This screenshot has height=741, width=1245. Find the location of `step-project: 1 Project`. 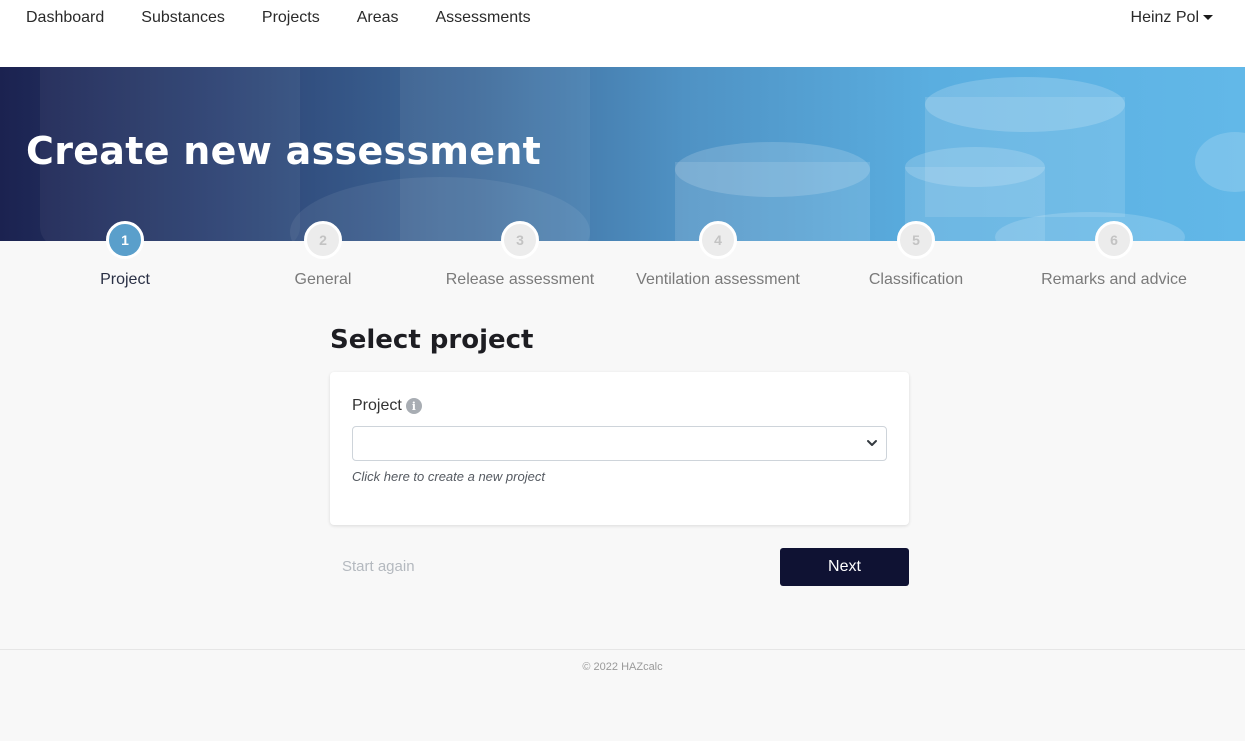

step-project: 1 Project is located at coordinates (125, 255).